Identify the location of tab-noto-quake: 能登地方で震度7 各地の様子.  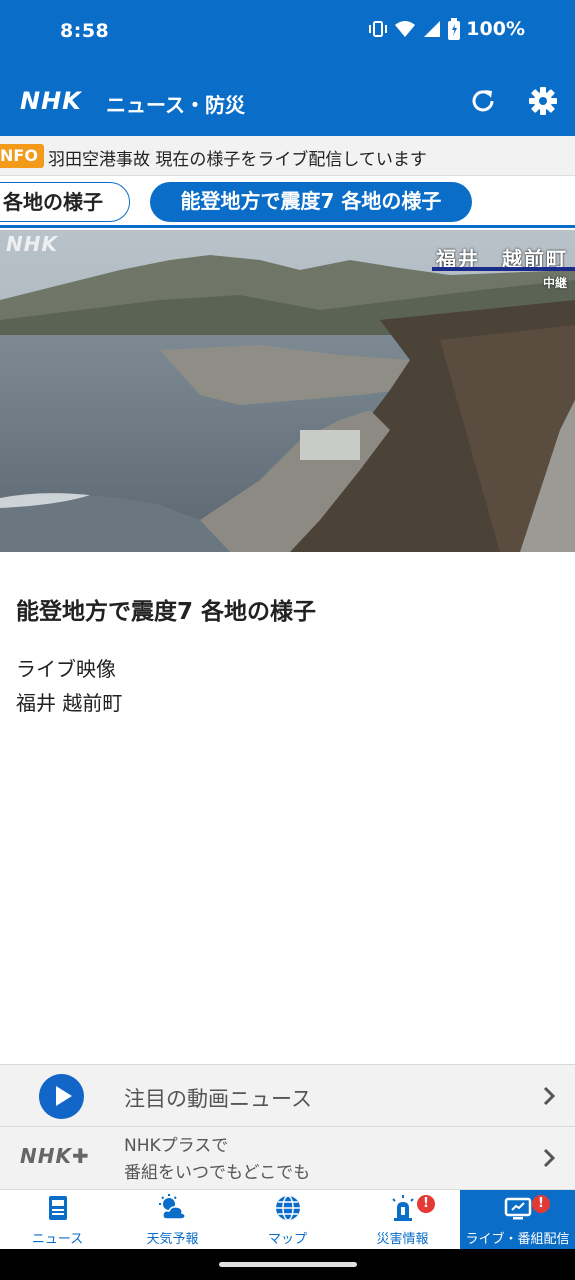
(311, 202).